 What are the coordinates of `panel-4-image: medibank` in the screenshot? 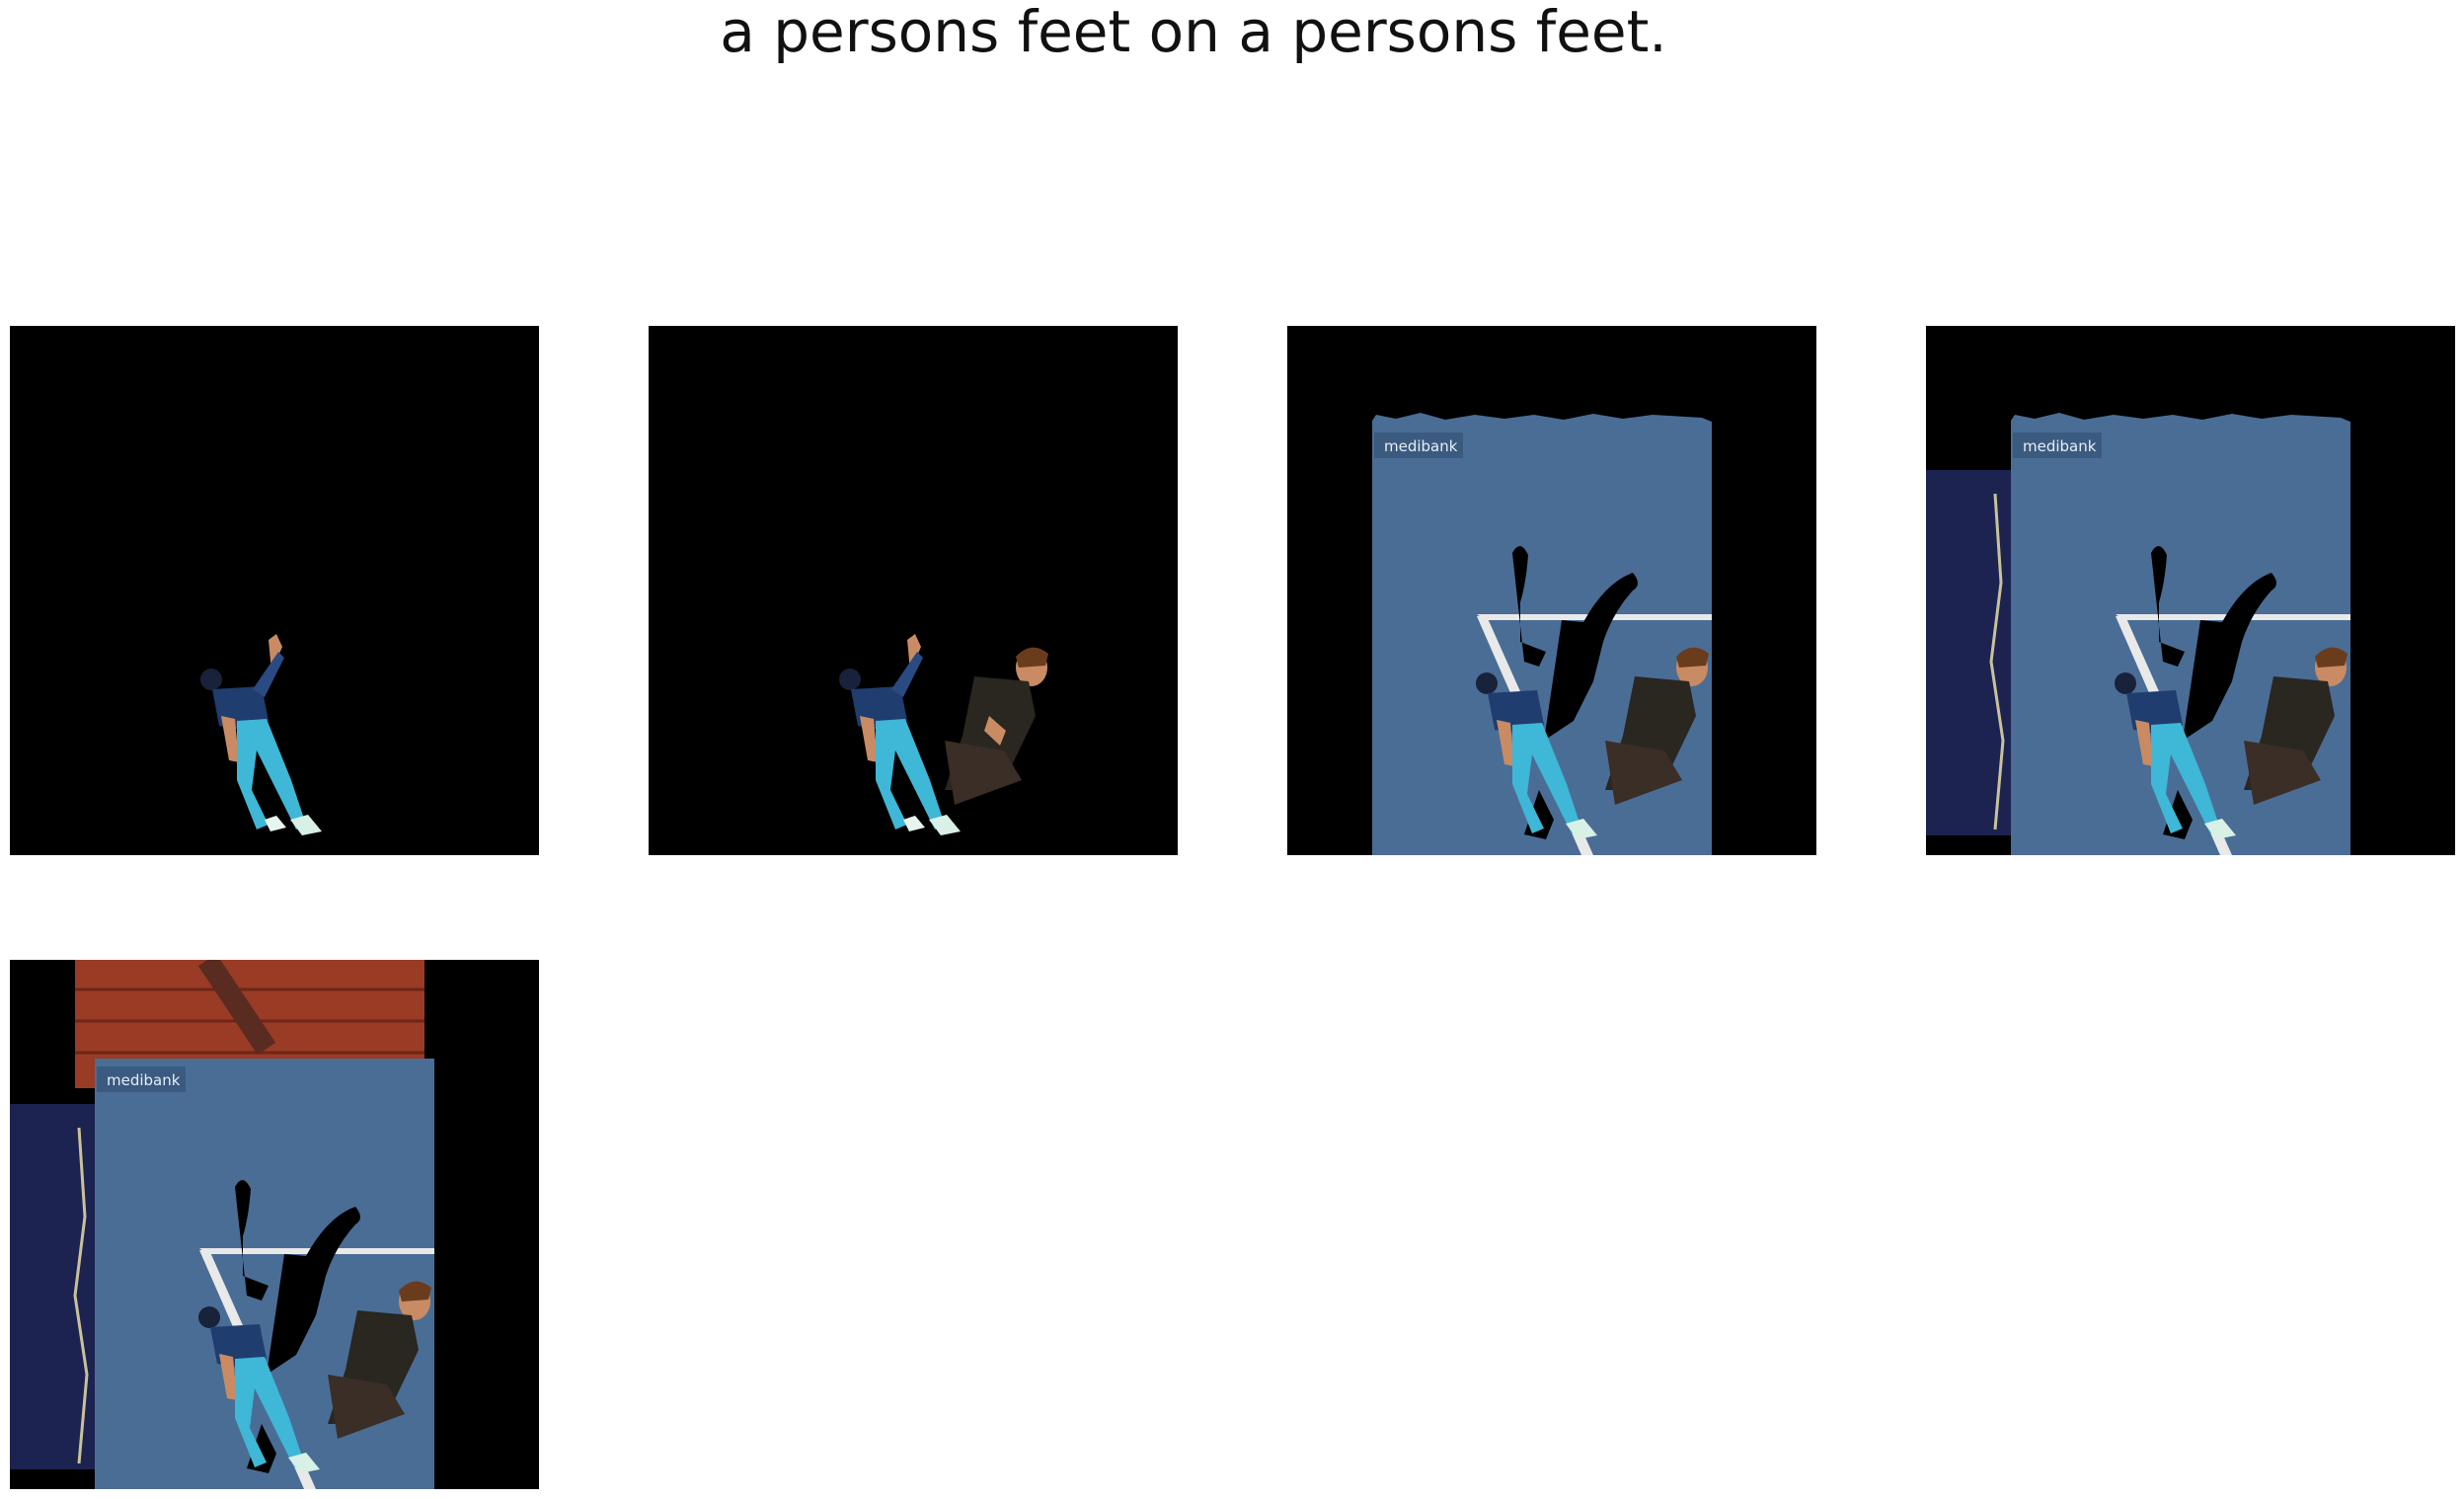 It's located at (2138, 634).